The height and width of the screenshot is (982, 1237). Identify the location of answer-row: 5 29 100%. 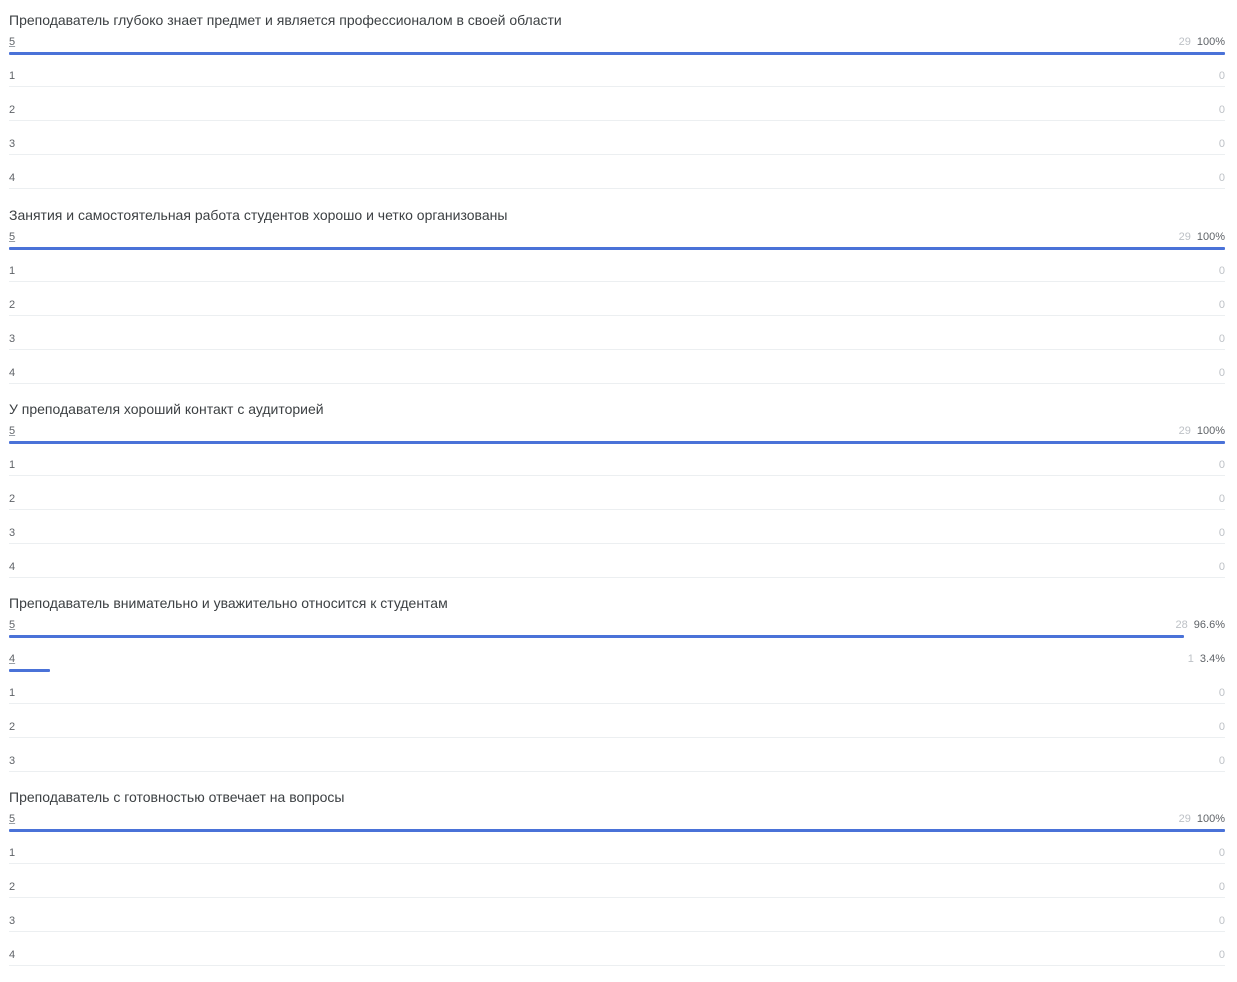
(618, 52).